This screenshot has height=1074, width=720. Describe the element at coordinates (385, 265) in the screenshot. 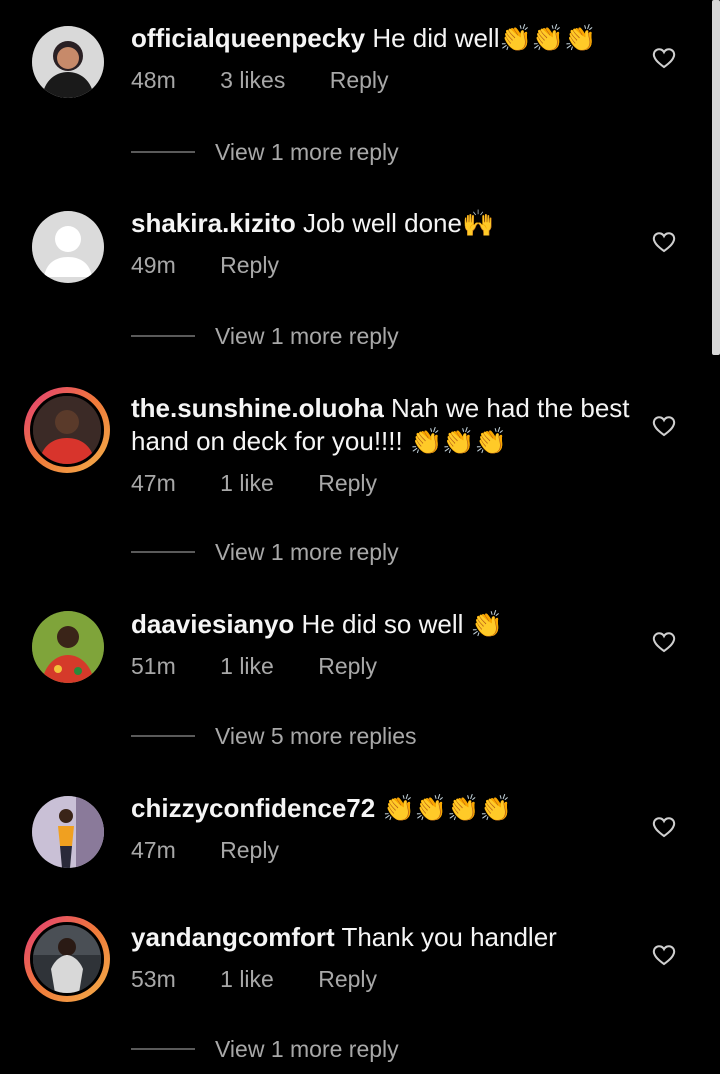

I see `comment-meta: 49m Reply` at that location.